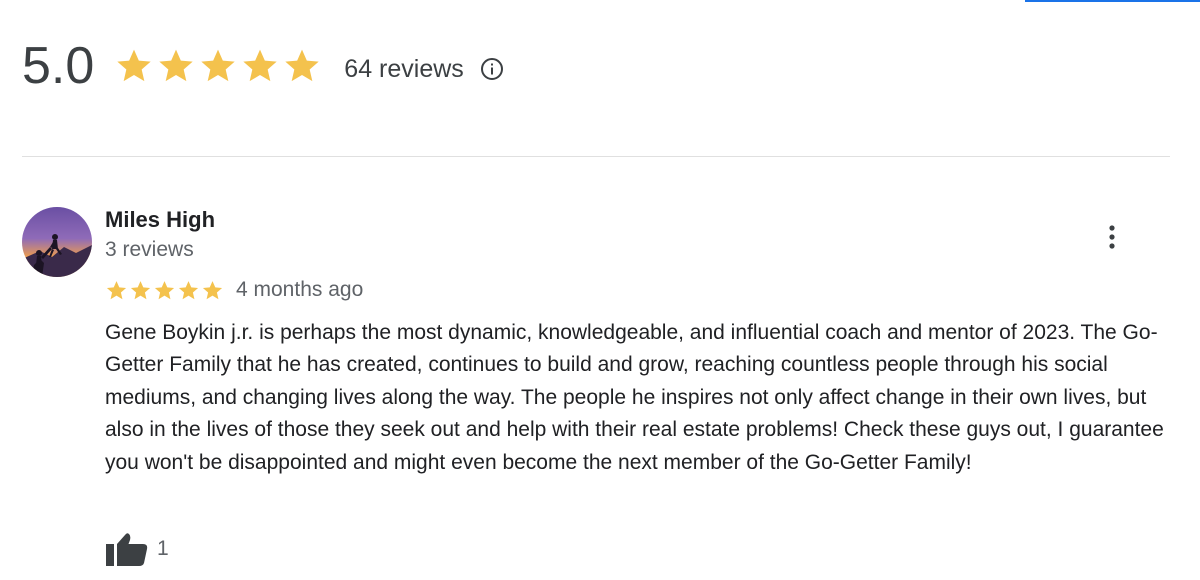 Image resolution: width=1200 pixels, height=580 pixels. Describe the element at coordinates (404, 69) in the screenshot. I see `review-count: 64 reviews` at that location.